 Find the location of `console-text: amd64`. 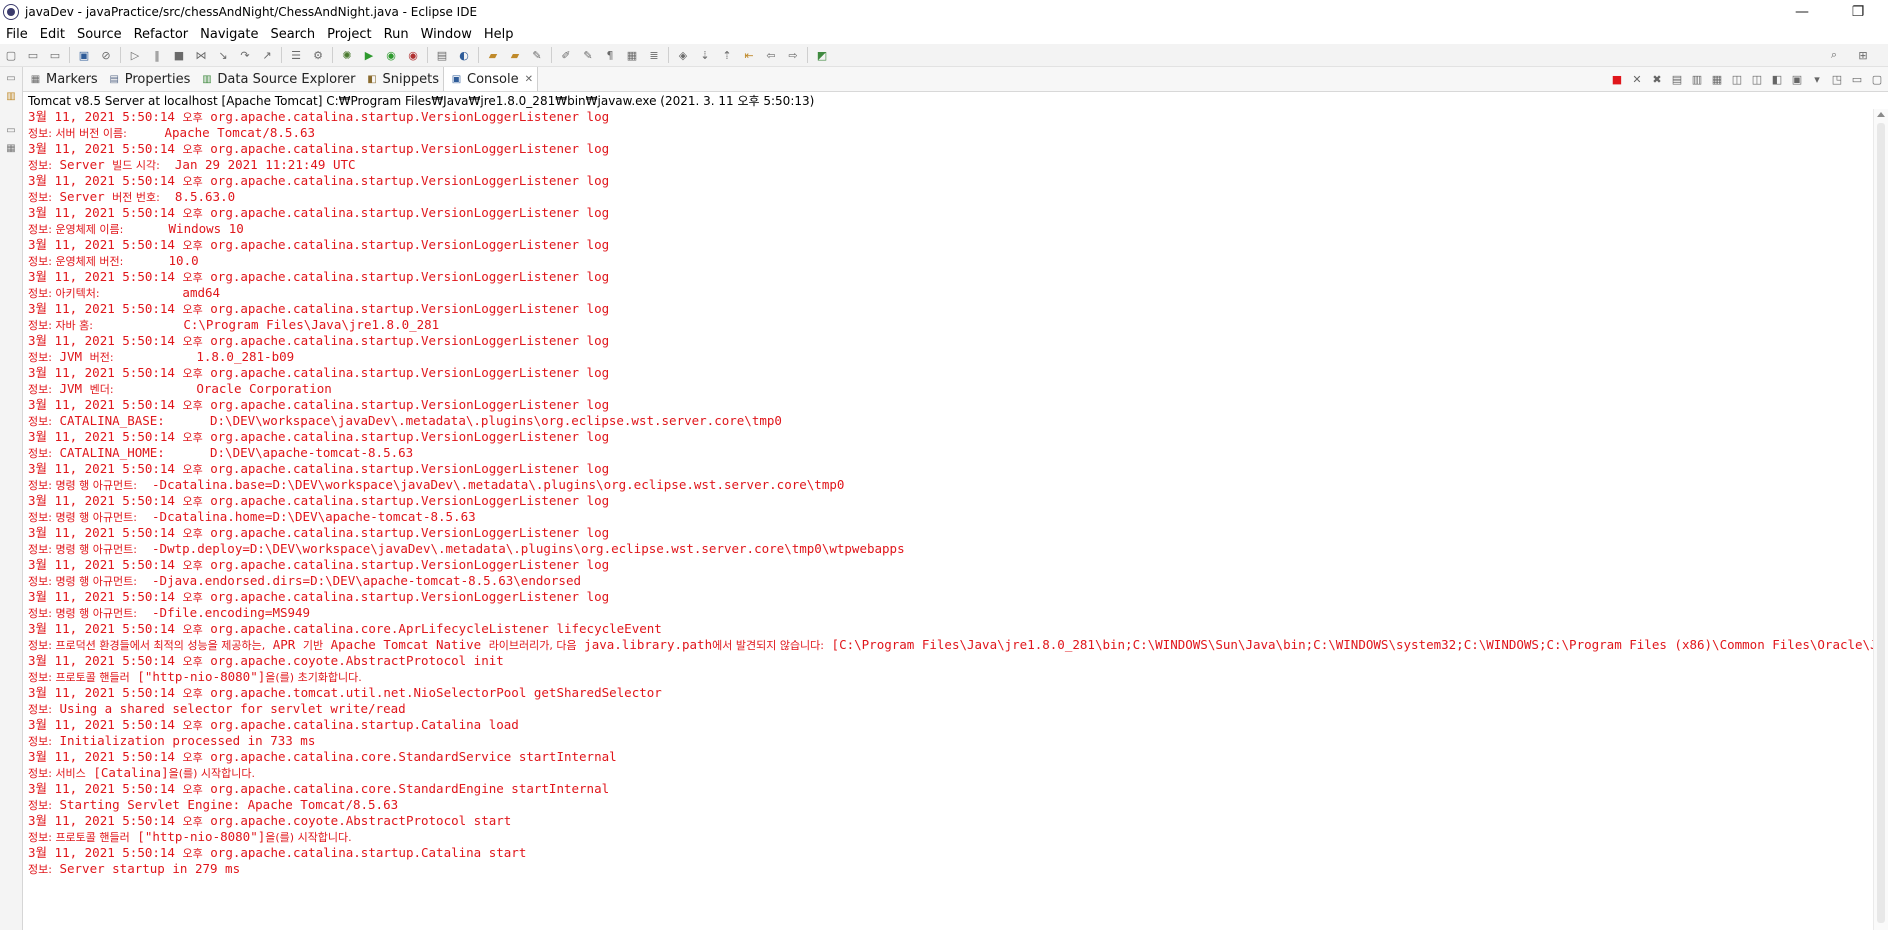

console-text: amd64 is located at coordinates (160, 292).